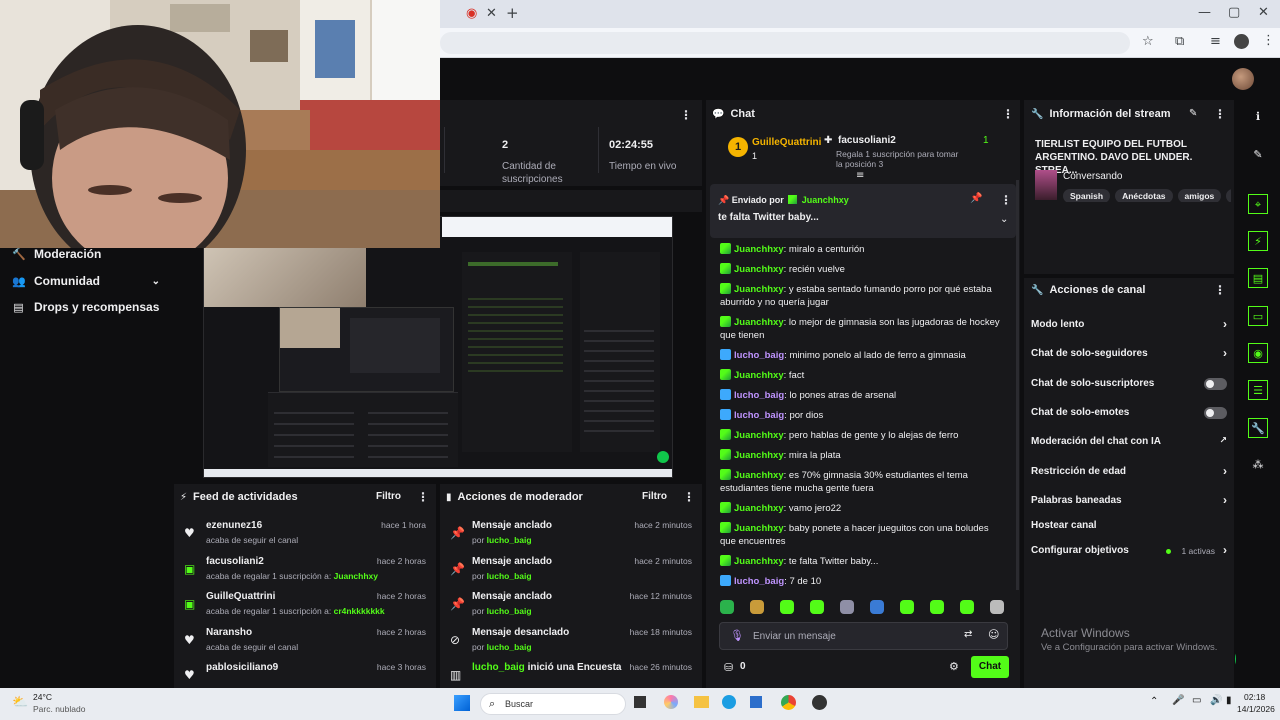  Describe the element at coordinates (1178, 700) in the screenshot. I see `microphone-icon: 🎤` at that location.